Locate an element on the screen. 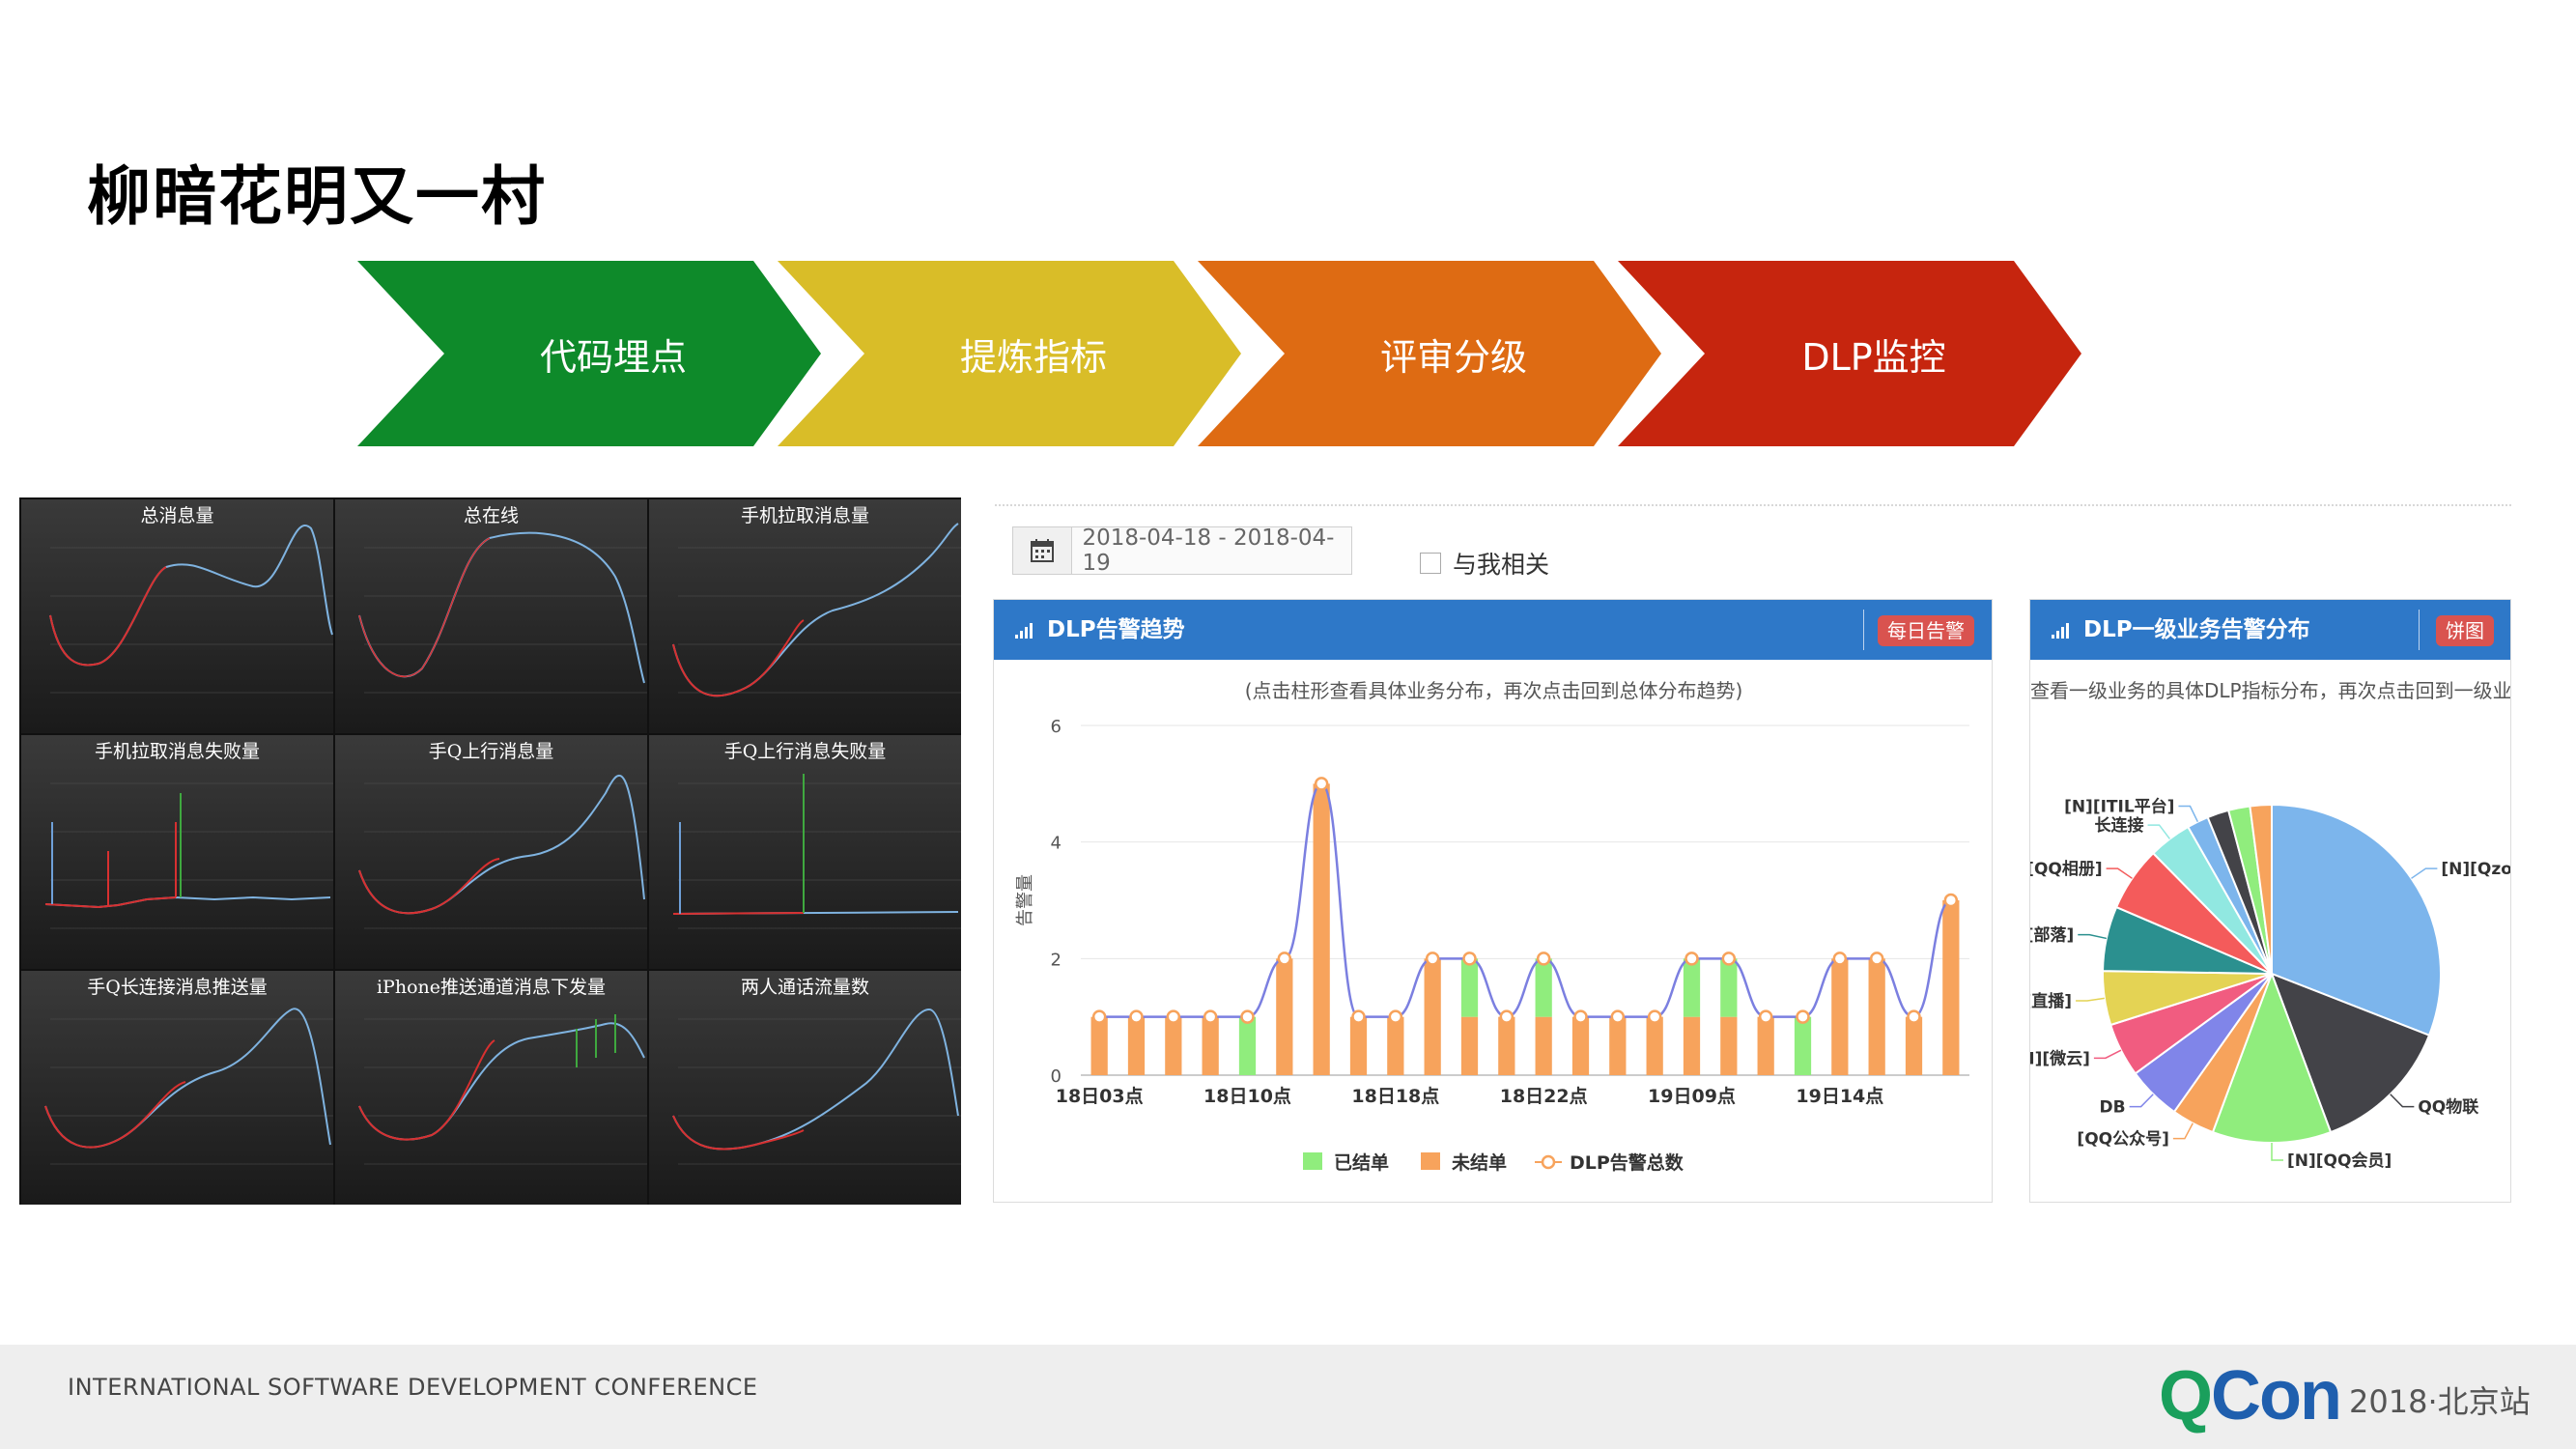 This screenshot has height=1449, width=2576. x-tick-label: 18日18点 is located at coordinates (1395, 1096).